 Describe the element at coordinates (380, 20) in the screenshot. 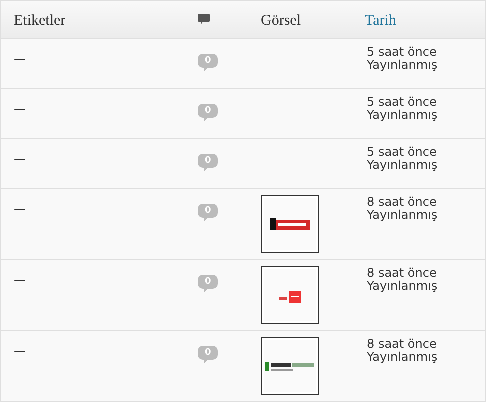

I see `column-header: Tarih` at that location.